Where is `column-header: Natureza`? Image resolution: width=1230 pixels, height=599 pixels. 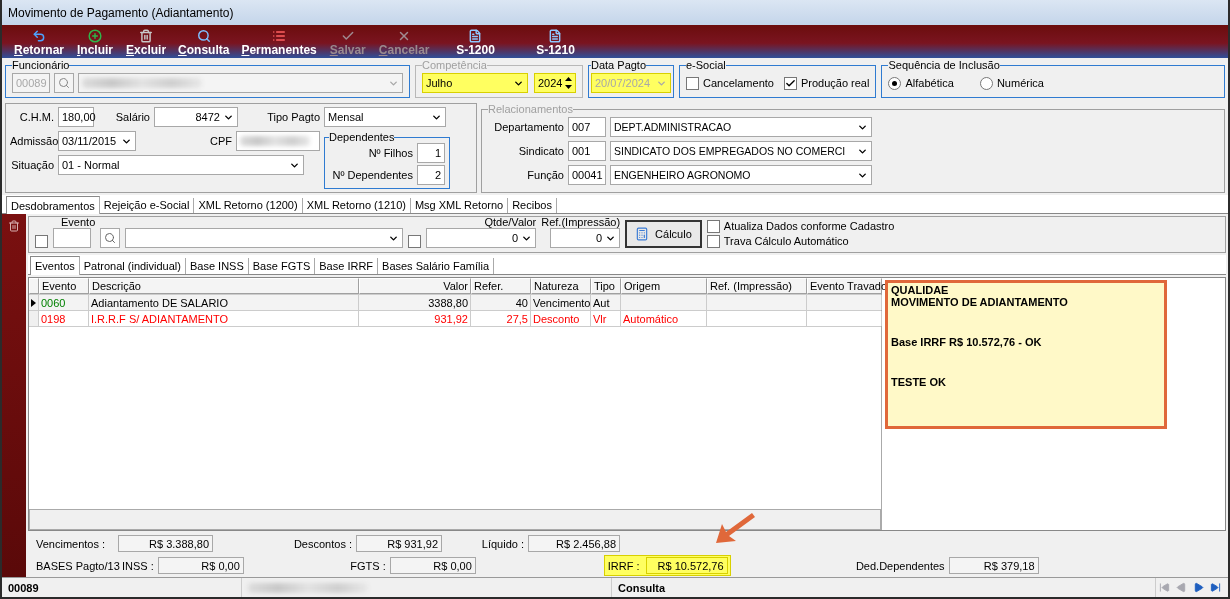 column-header: Natureza is located at coordinates (561, 286).